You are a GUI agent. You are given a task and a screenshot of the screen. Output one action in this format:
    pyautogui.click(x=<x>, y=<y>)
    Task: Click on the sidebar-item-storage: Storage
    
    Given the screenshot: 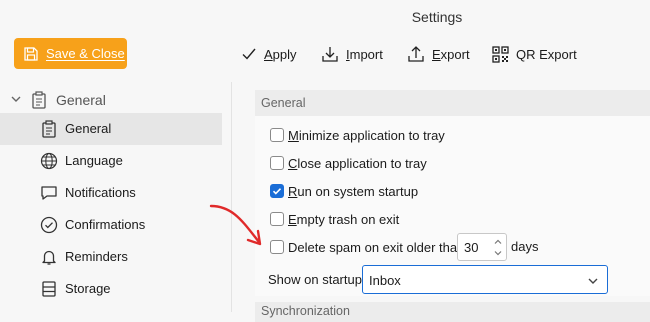 What is the action you would take?
    pyautogui.click(x=111, y=289)
    